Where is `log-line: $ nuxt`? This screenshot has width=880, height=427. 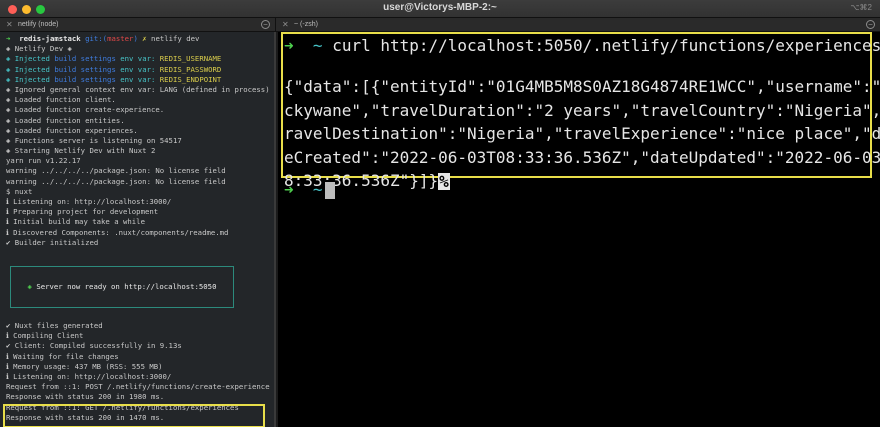
log-line: $ nuxt is located at coordinates (19, 191).